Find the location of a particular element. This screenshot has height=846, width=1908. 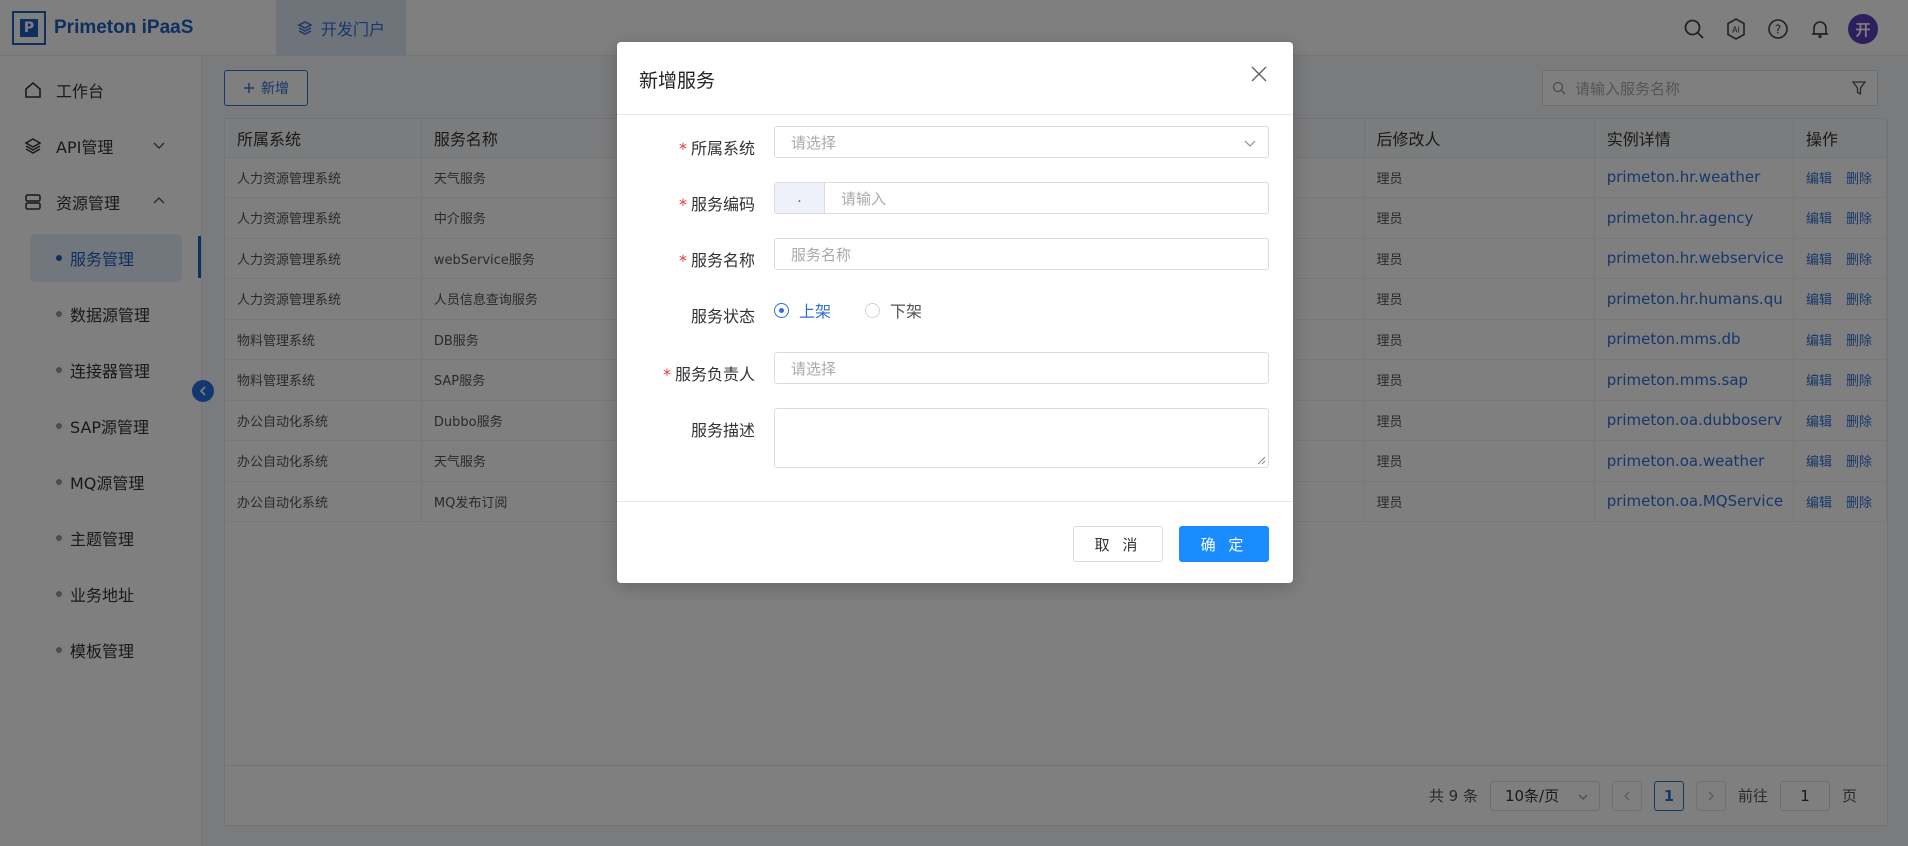

status-on-radio: 上架 is located at coordinates (802, 310).